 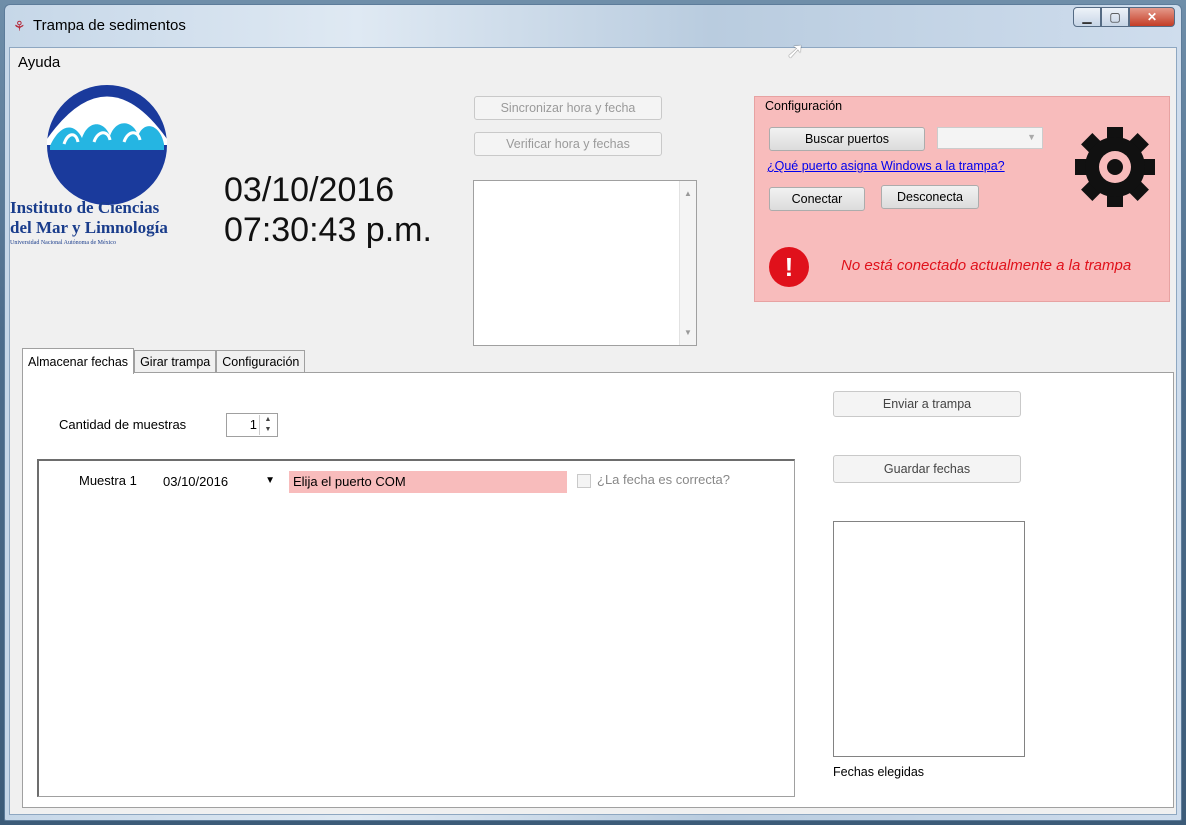 I want to click on sample-count-stepper: 1 ▲ ▼, so click(x=252, y=425).